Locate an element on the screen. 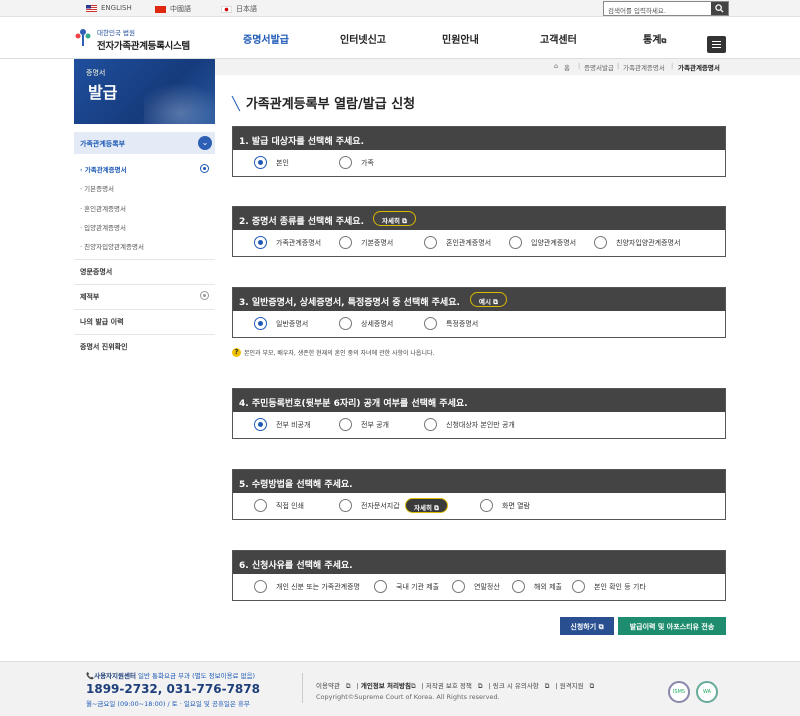 The image size is (800, 716). home-icon: ⌂ is located at coordinates (556, 66).